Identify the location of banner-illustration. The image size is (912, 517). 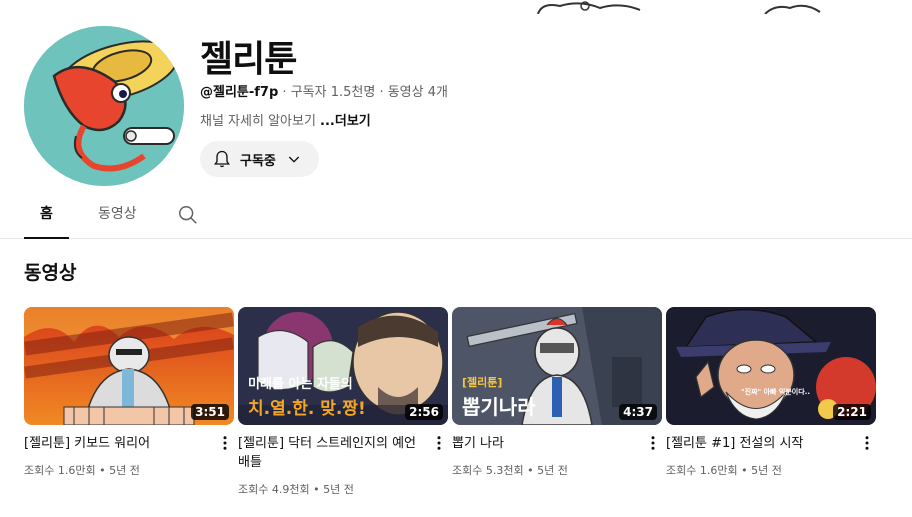
(679, 7).